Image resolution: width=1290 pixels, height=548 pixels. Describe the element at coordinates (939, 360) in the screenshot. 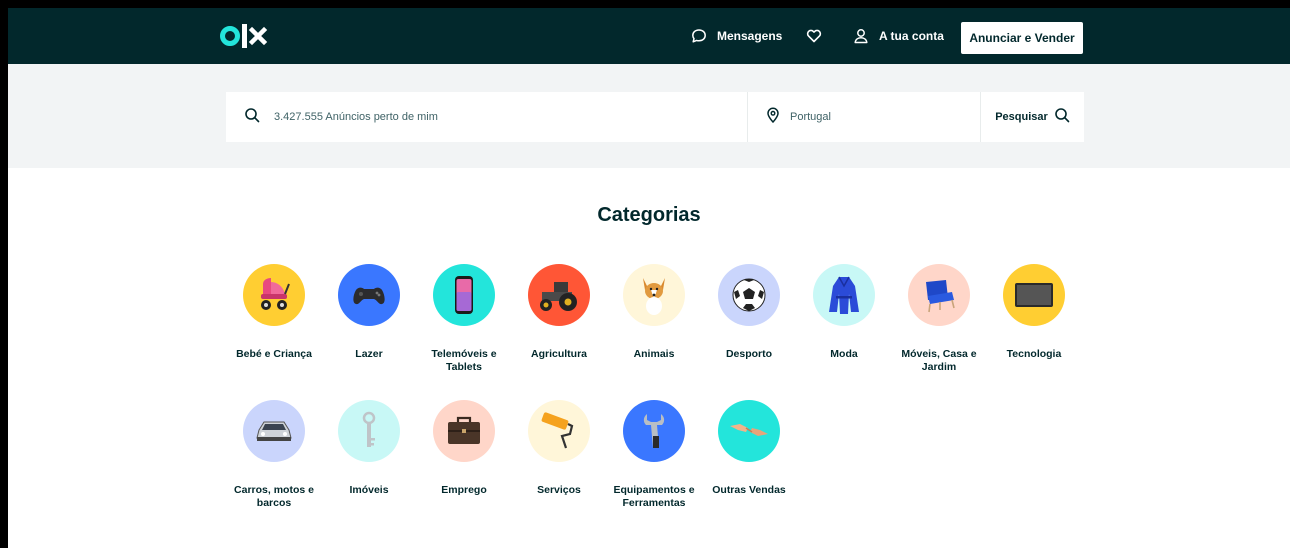

I see `category-label: Móveis, Casa e Jardim` at that location.